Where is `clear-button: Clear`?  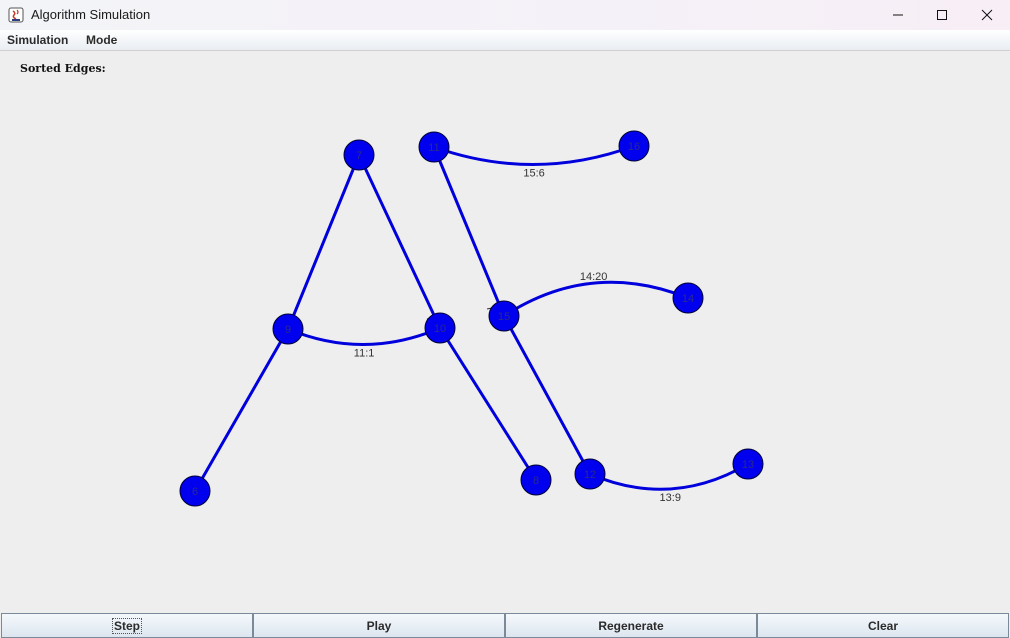
clear-button: Clear is located at coordinates (883, 625).